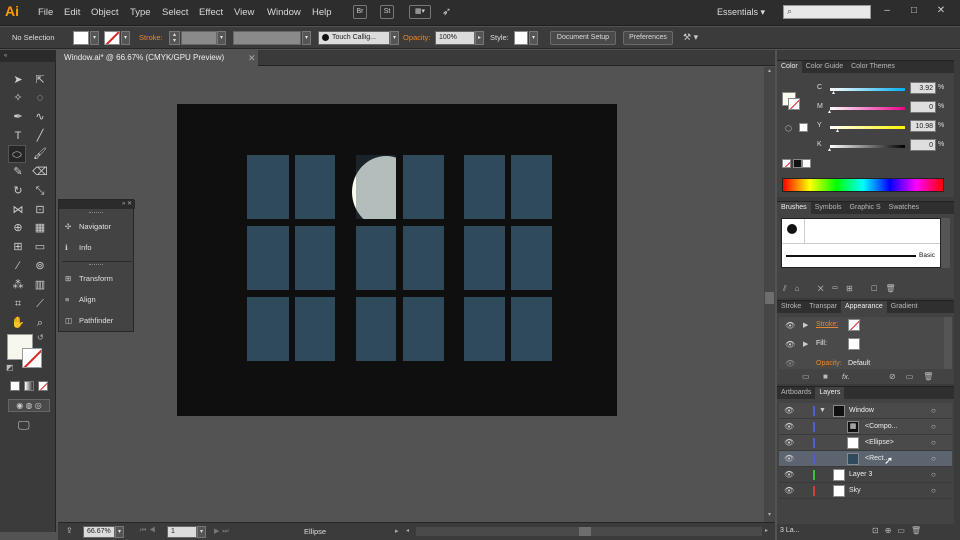  I want to click on stroke-expand-icon: ▶, so click(805, 325).